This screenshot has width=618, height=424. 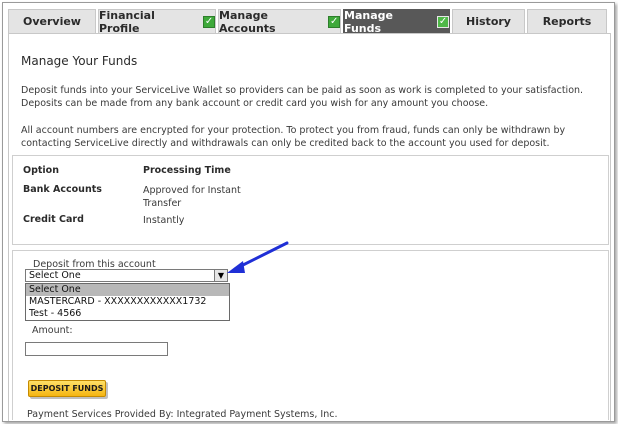 What do you see at coordinates (279, 21) in the screenshot?
I see `tab-manage-accounts: Manage Accounts ✓` at bounding box center [279, 21].